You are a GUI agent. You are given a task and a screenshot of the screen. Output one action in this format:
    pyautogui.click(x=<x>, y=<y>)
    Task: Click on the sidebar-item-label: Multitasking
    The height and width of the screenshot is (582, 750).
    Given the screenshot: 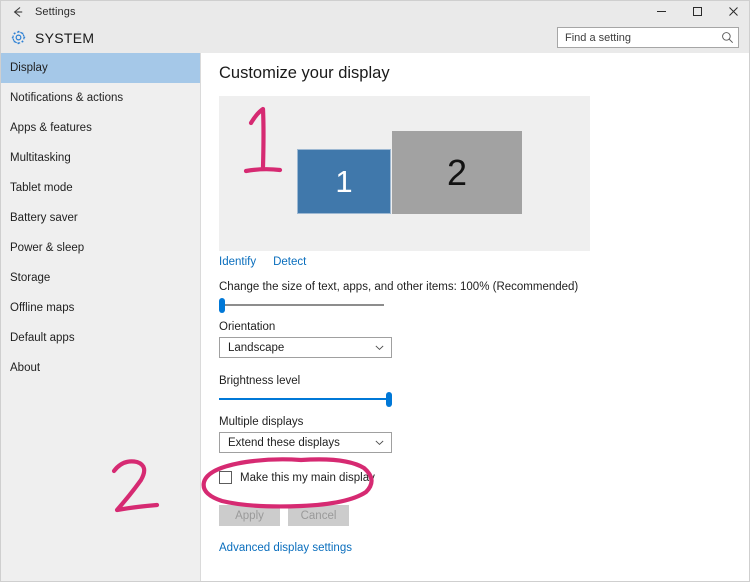 What is the action you would take?
    pyautogui.click(x=40, y=158)
    